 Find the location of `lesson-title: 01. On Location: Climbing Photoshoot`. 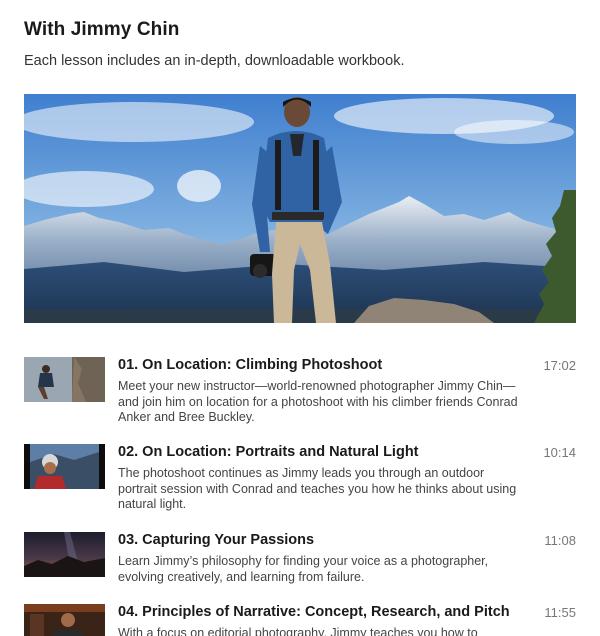

lesson-title: 01. On Location: Climbing Photoshoot is located at coordinates (250, 365).